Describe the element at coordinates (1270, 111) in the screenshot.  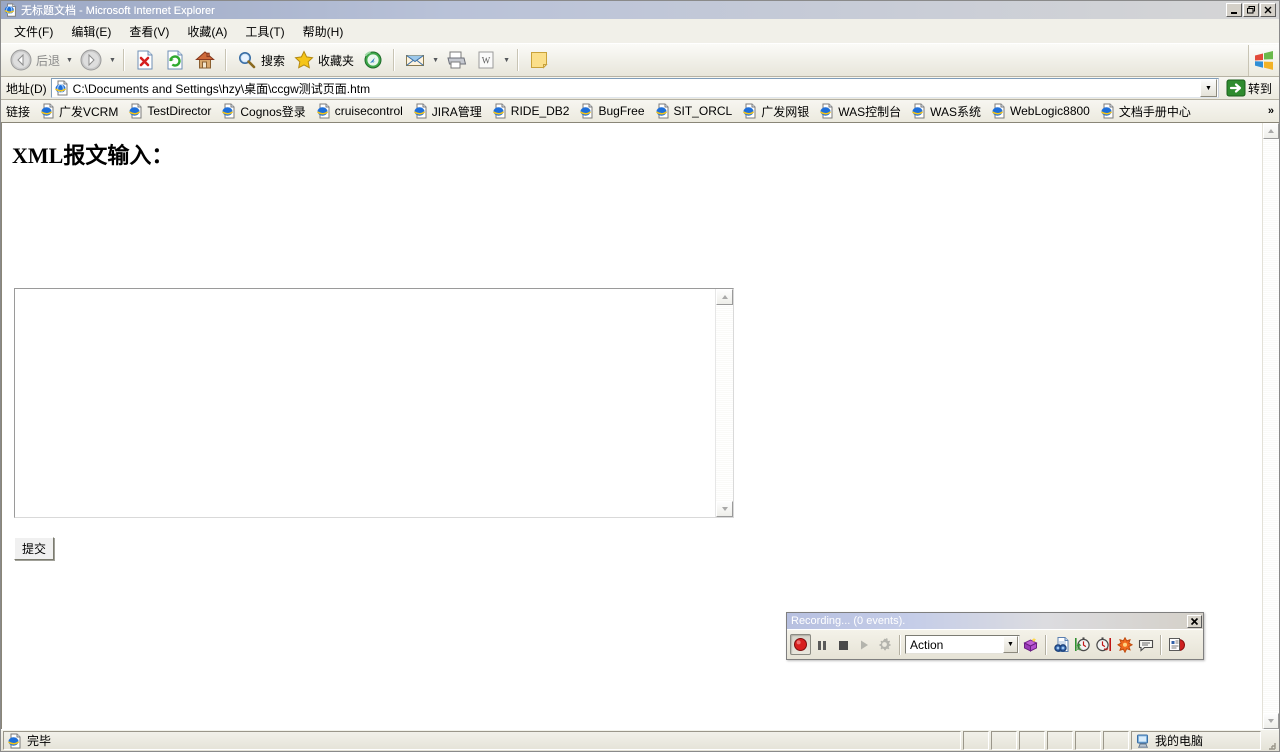
I see `links-overflow-button: »` at that location.